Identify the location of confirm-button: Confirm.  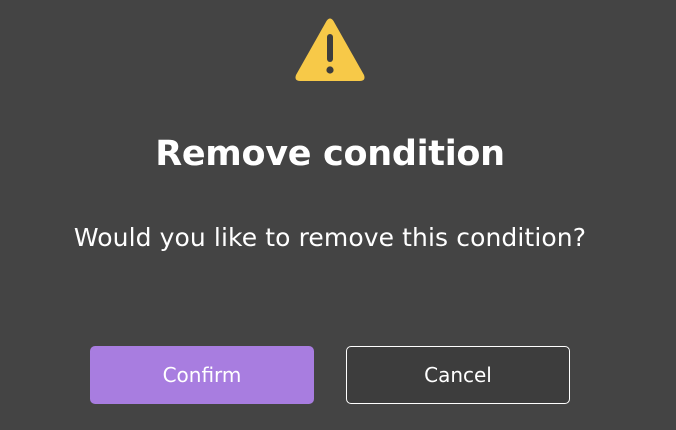
(202, 375).